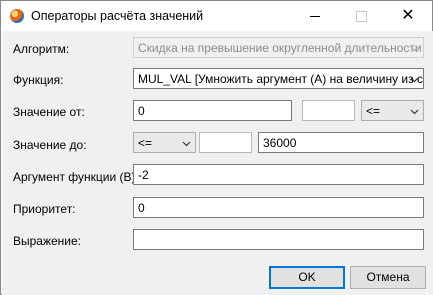 This screenshot has height=295, width=433. What do you see at coordinates (47, 241) in the screenshot?
I see `expression-label: Выражение:` at bounding box center [47, 241].